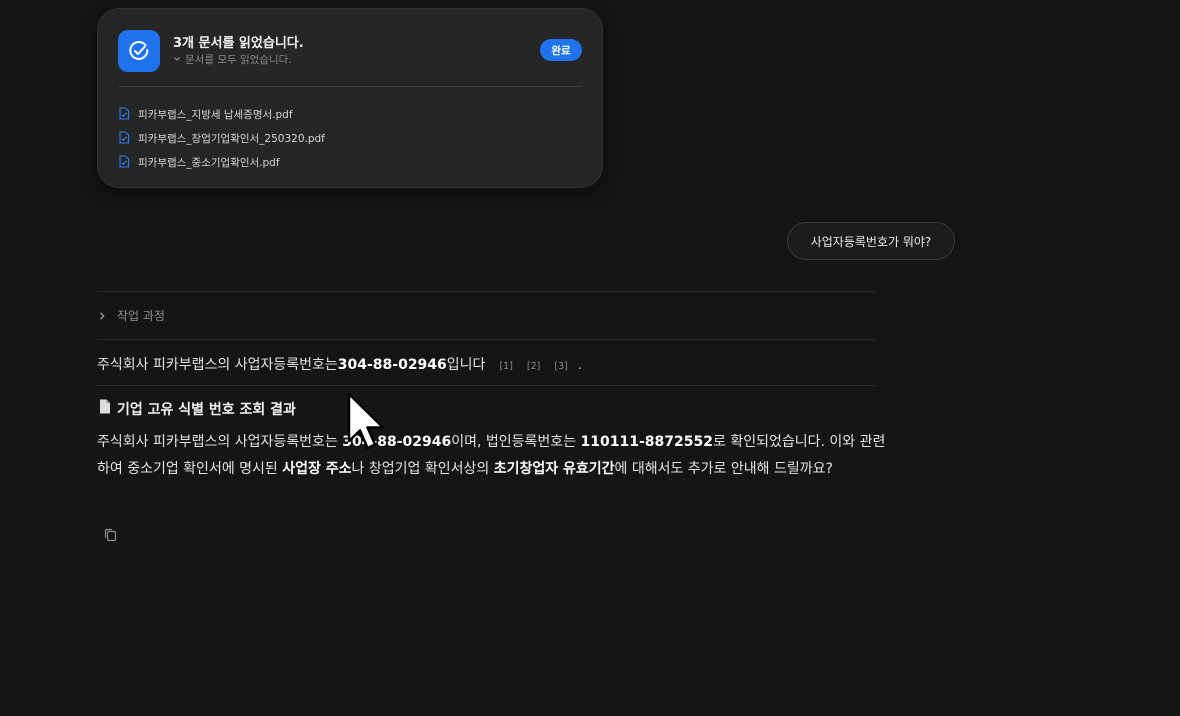 This screenshot has width=1180, height=716. I want to click on work-process-toggle: 작업 과정, so click(131, 315).